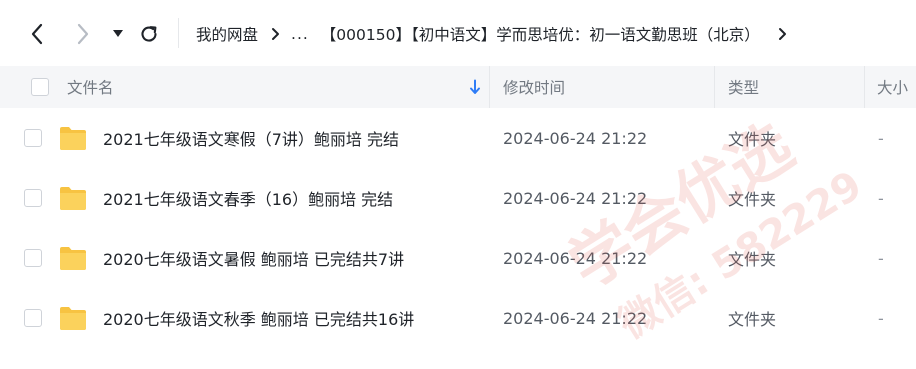 The height and width of the screenshot is (369, 916). I want to click on caret-down-icon, so click(118, 33).